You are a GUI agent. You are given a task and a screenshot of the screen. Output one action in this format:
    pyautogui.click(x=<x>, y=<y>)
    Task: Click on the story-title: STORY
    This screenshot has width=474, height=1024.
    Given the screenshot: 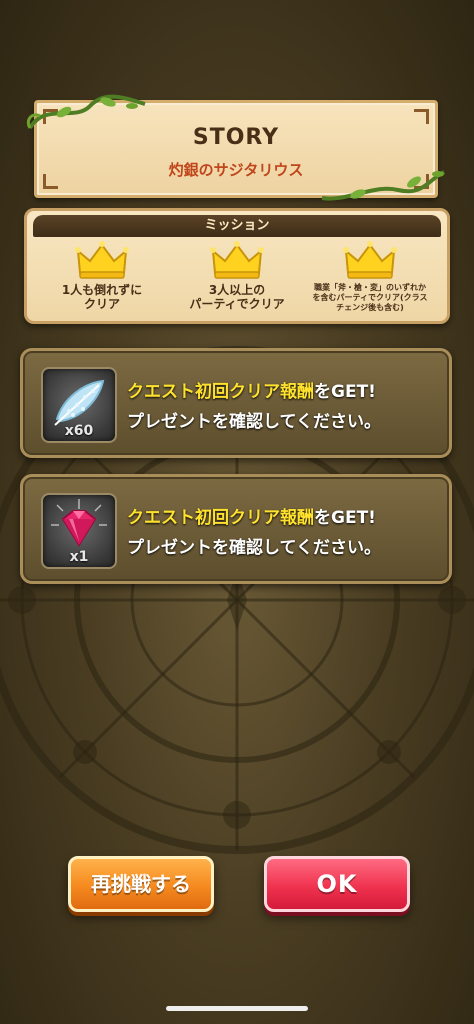 What is the action you would take?
    pyautogui.click(x=236, y=137)
    